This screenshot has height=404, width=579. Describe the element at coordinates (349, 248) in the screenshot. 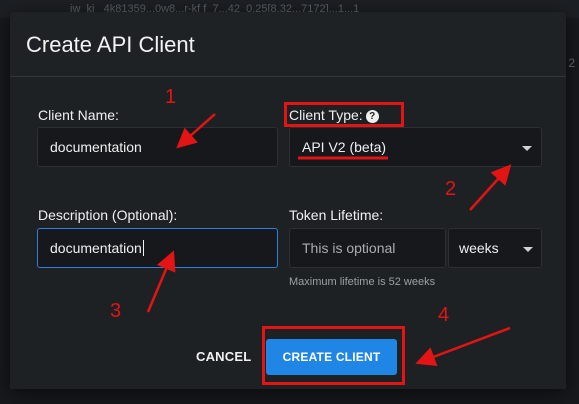

I see `token-lifetime-placeholder: This is optional` at that location.